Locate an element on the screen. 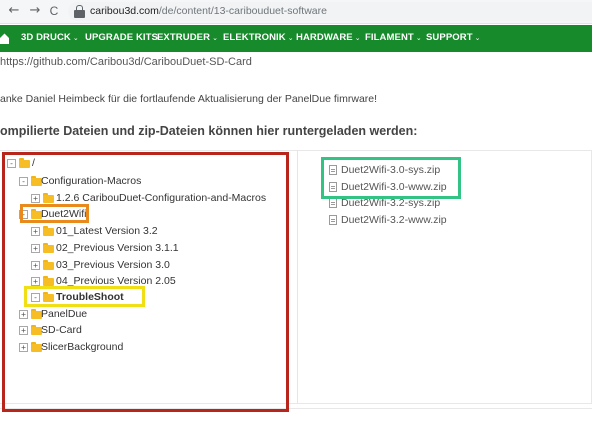 This screenshot has height=444, width=592. tree-node-slicerbackground: + SlicerBackground is located at coordinates (89, 348).